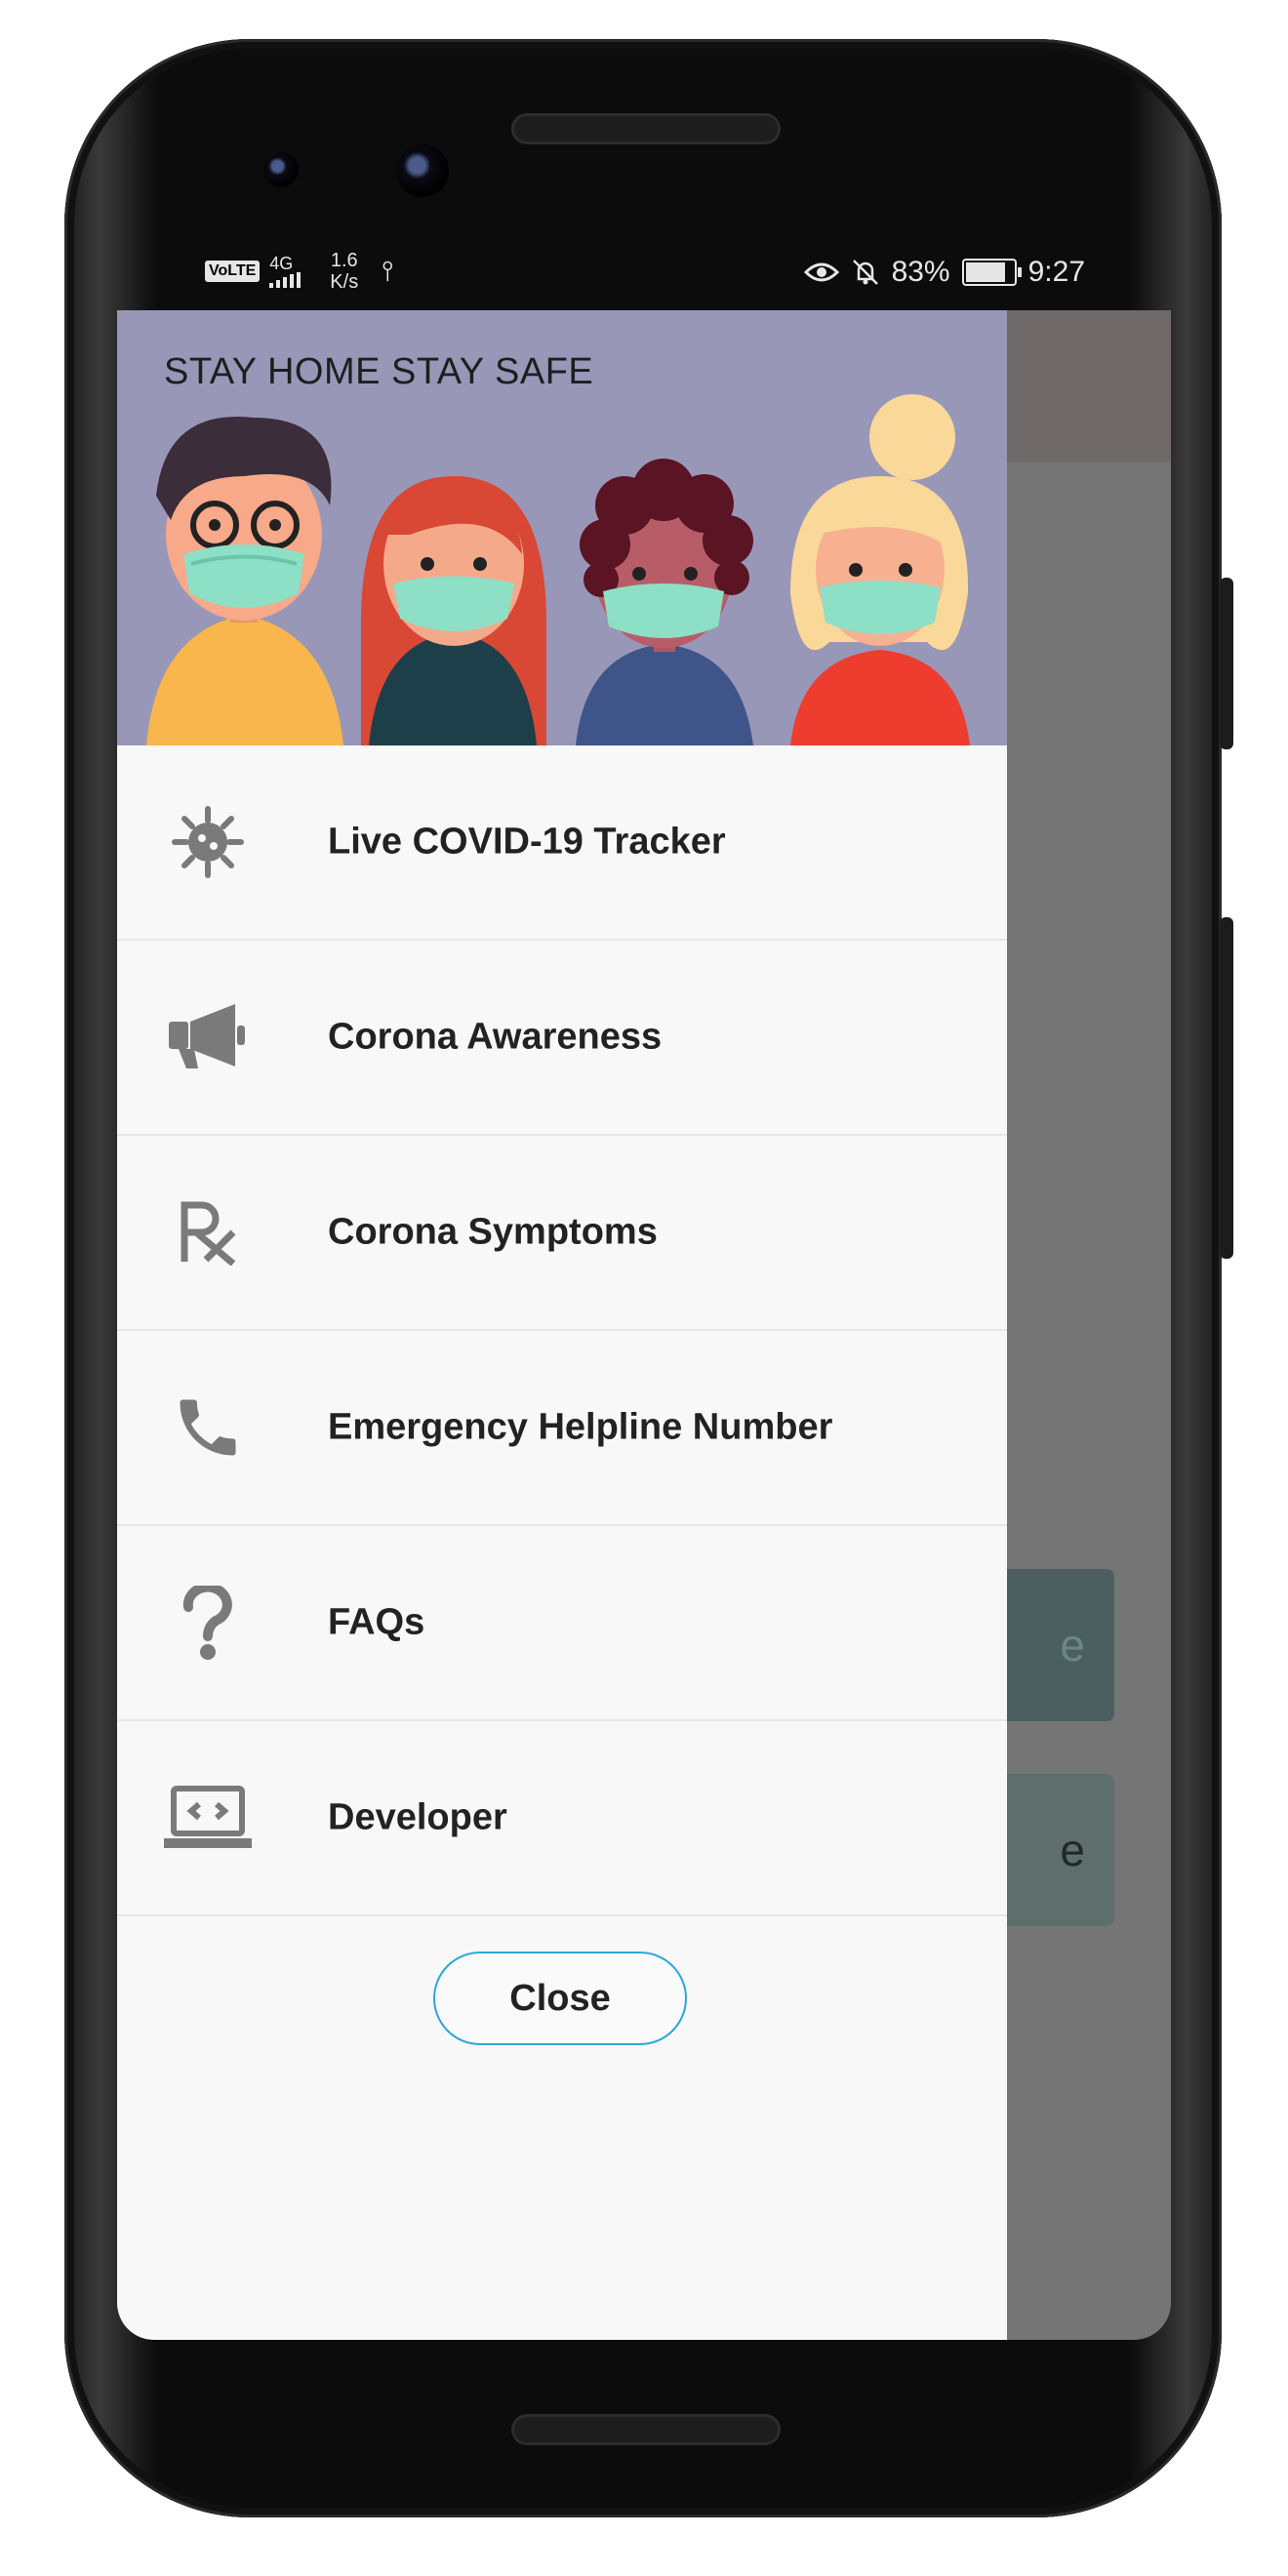 The width and height of the screenshot is (1288, 2576). What do you see at coordinates (208, 1623) in the screenshot?
I see `question-icon` at bounding box center [208, 1623].